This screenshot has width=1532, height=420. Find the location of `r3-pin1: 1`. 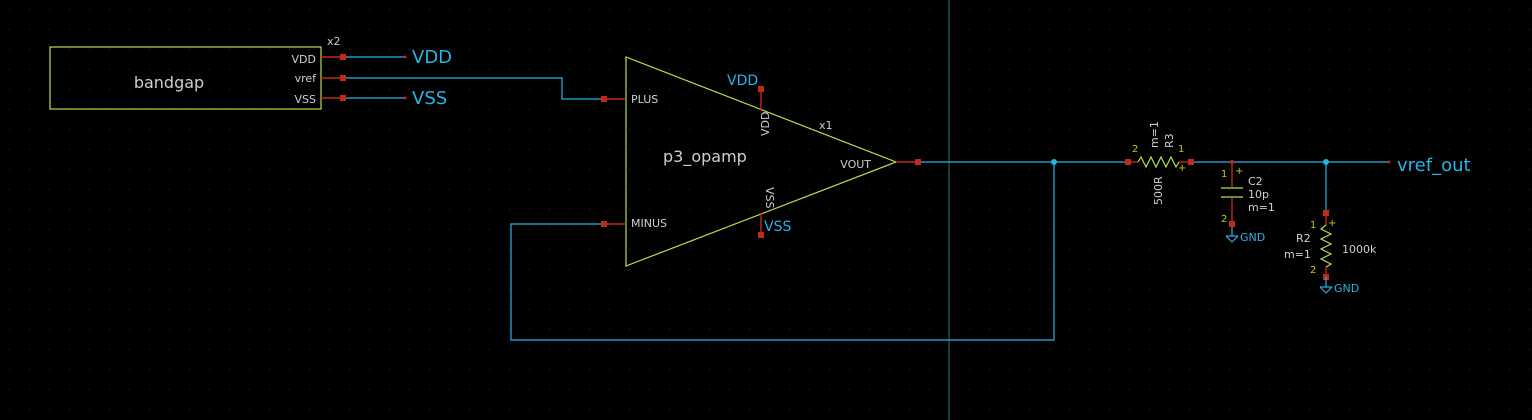

r3-pin1: 1 is located at coordinates (1181, 149).